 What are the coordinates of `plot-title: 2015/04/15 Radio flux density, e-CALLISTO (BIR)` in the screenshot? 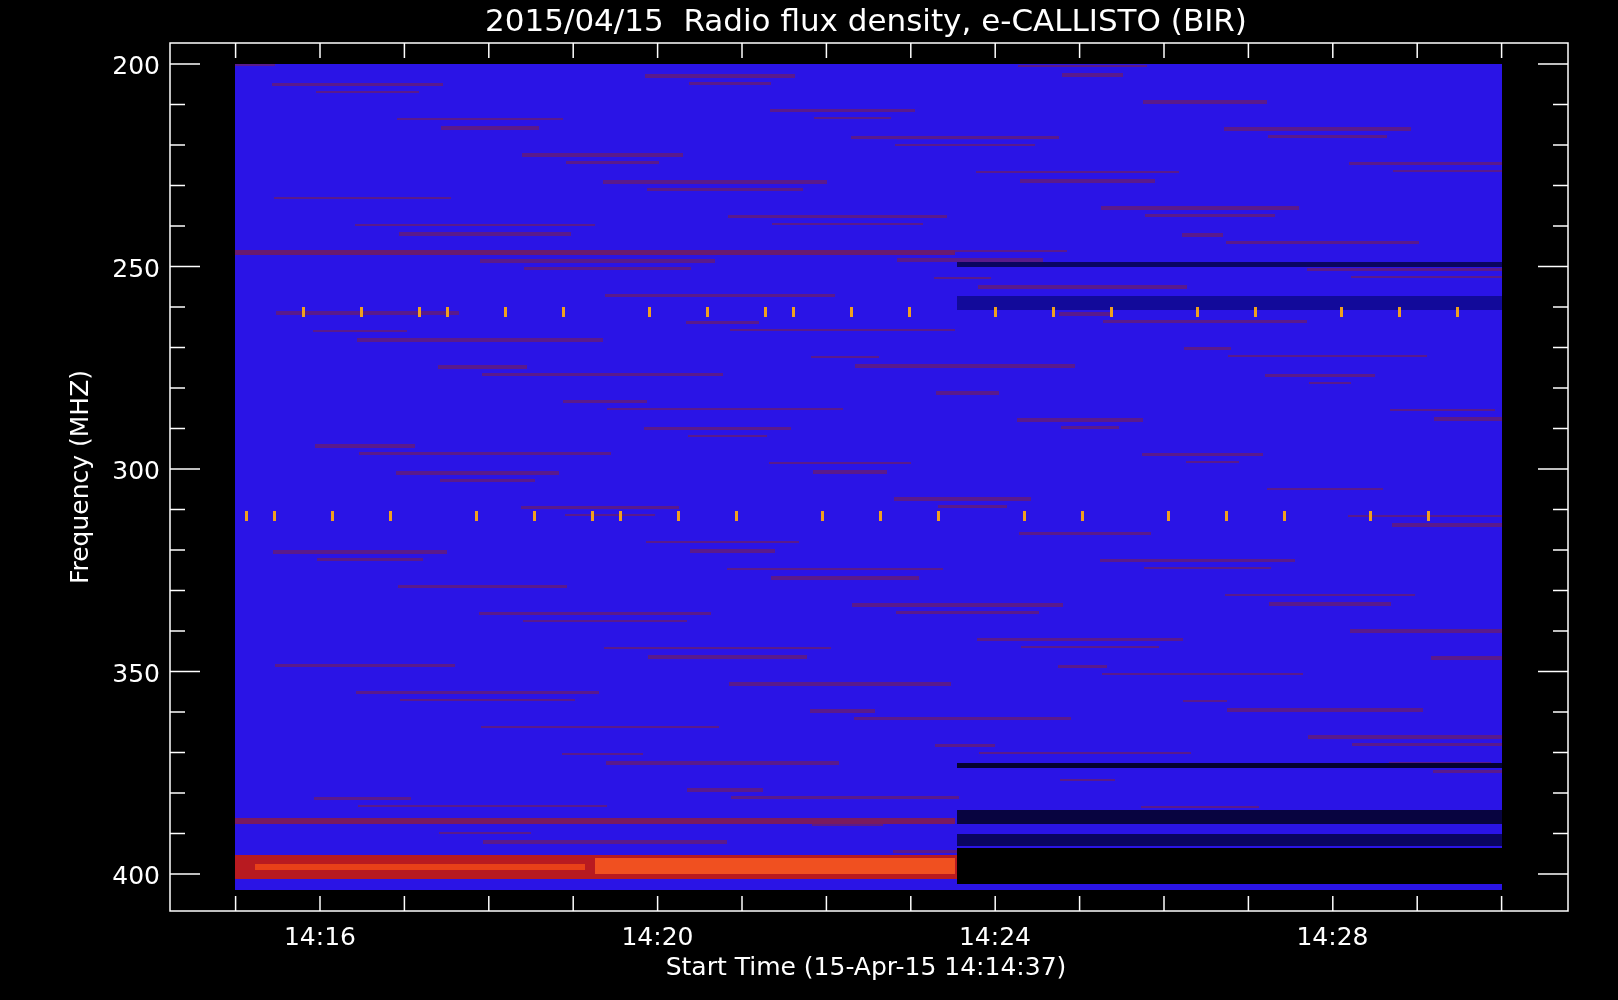 It's located at (866, 20).